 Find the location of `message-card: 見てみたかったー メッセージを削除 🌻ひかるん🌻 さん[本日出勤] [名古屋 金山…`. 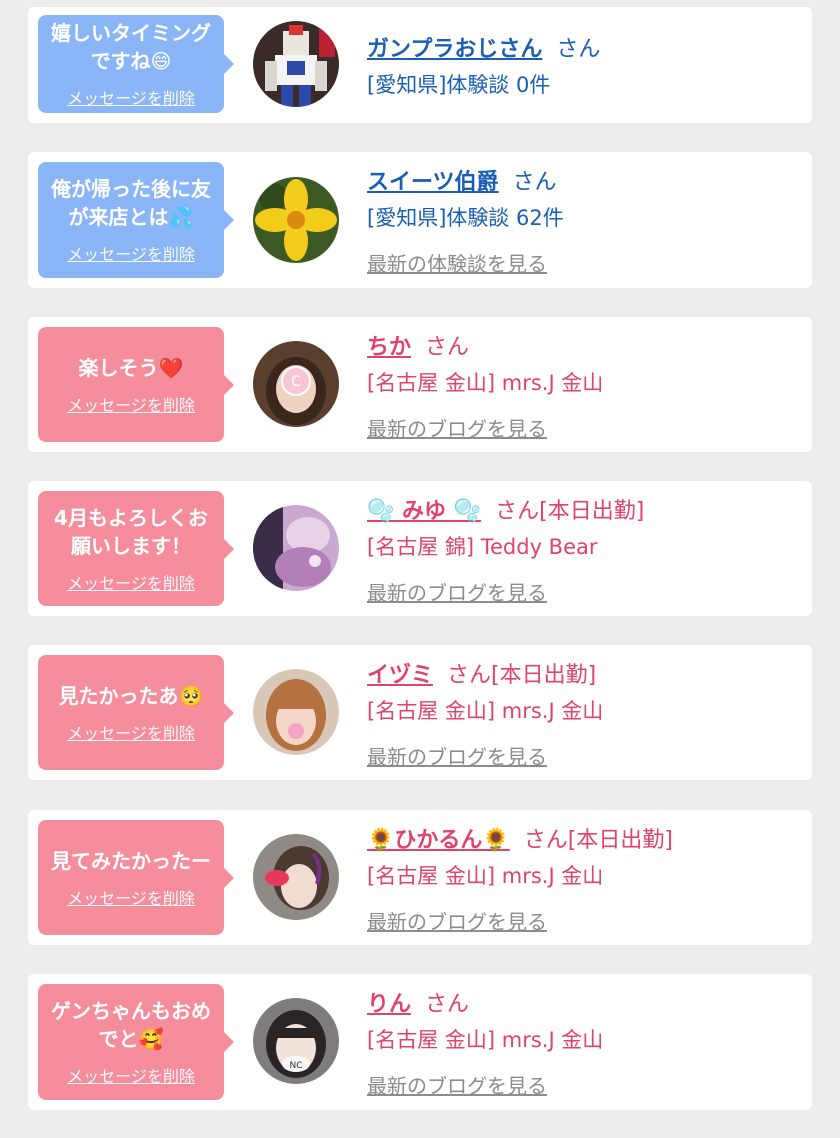

message-card: 見てみたかったー メッセージを削除 🌻ひかるん🌻 さん[本日出勤] [名古屋 金山… is located at coordinates (420, 877).